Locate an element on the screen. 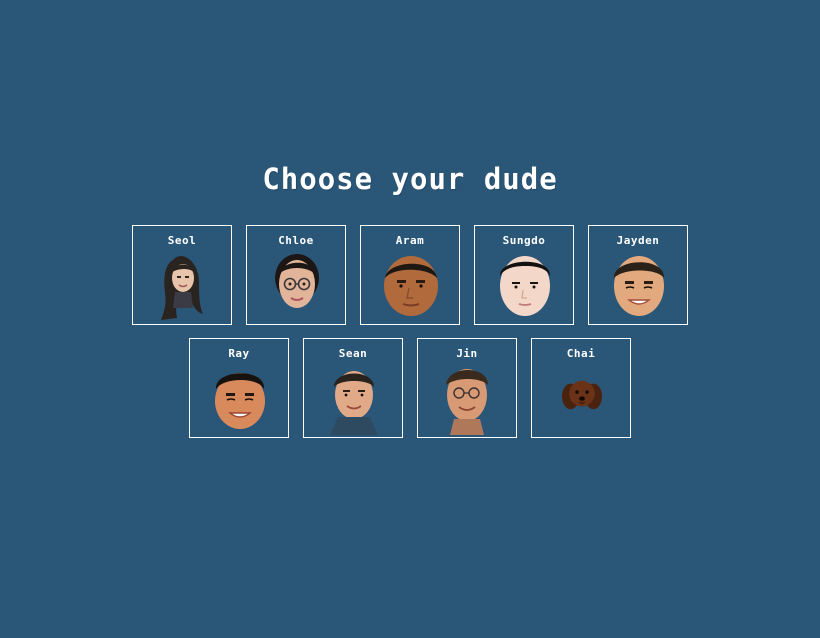 Image resolution: width=820 pixels, height=638 pixels. character-card-jin: Jin is located at coordinates (467, 388).